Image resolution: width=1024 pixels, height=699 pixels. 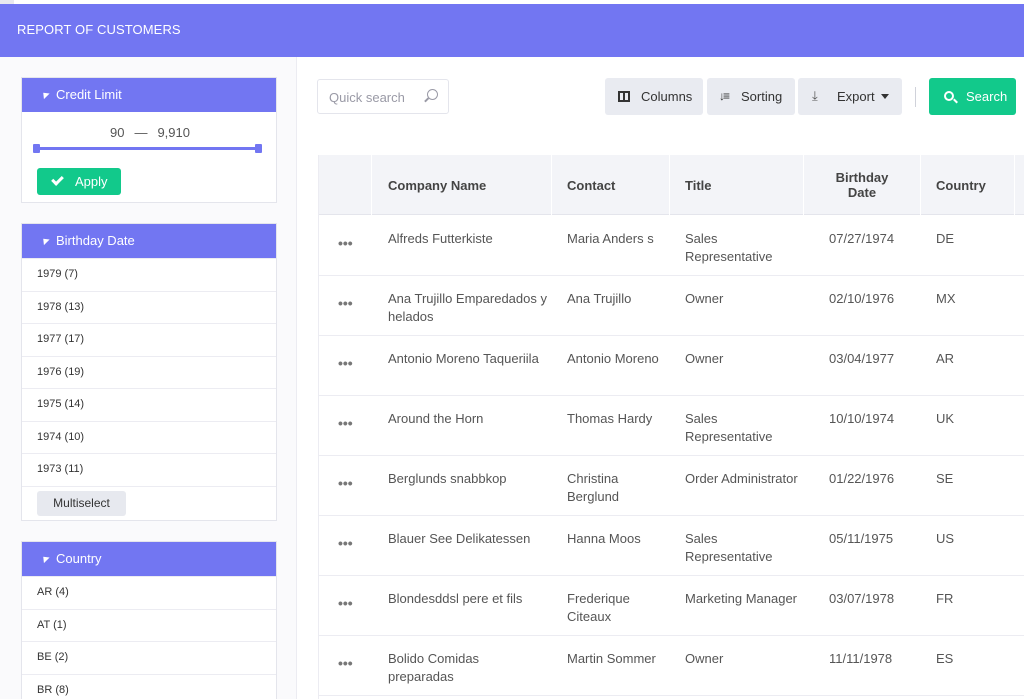 What do you see at coordinates (945, 538) in the screenshot?
I see `cell-country: US` at bounding box center [945, 538].